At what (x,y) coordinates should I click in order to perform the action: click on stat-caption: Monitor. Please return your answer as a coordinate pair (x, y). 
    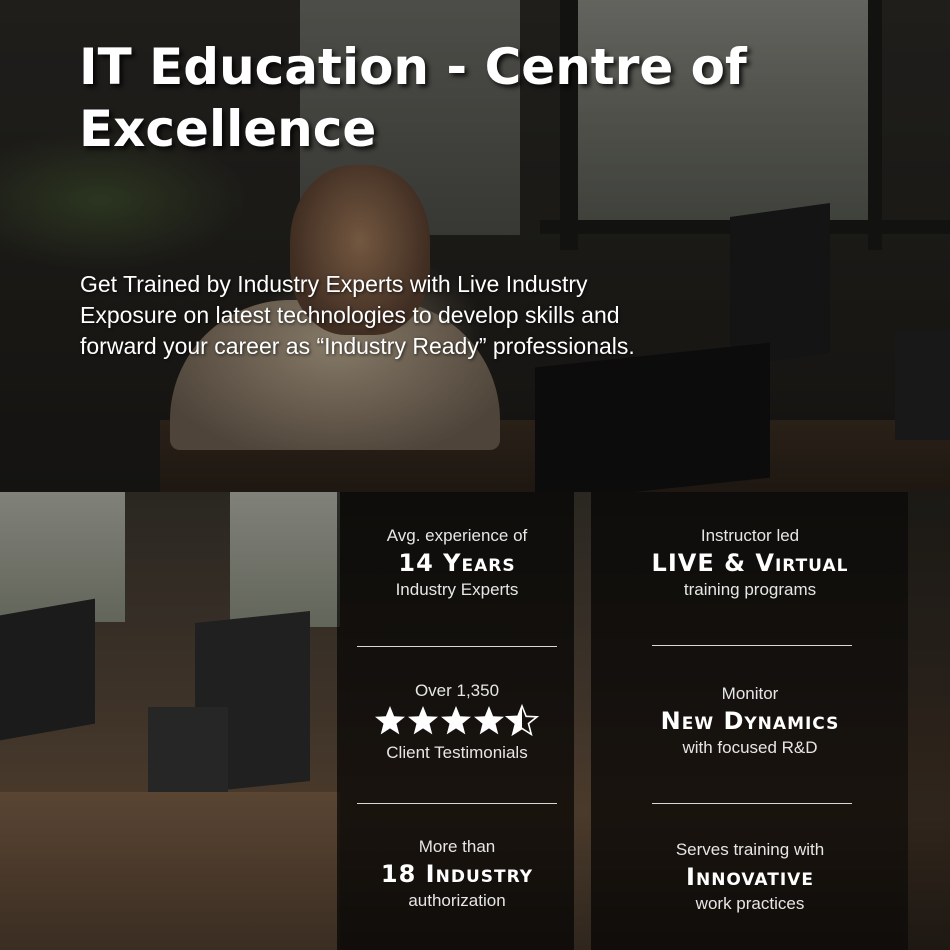
    Looking at the image, I should click on (750, 693).